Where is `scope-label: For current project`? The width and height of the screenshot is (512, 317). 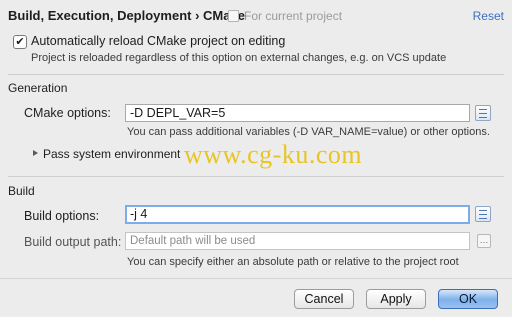
scope-label: For current project is located at coordinates (293, 16).